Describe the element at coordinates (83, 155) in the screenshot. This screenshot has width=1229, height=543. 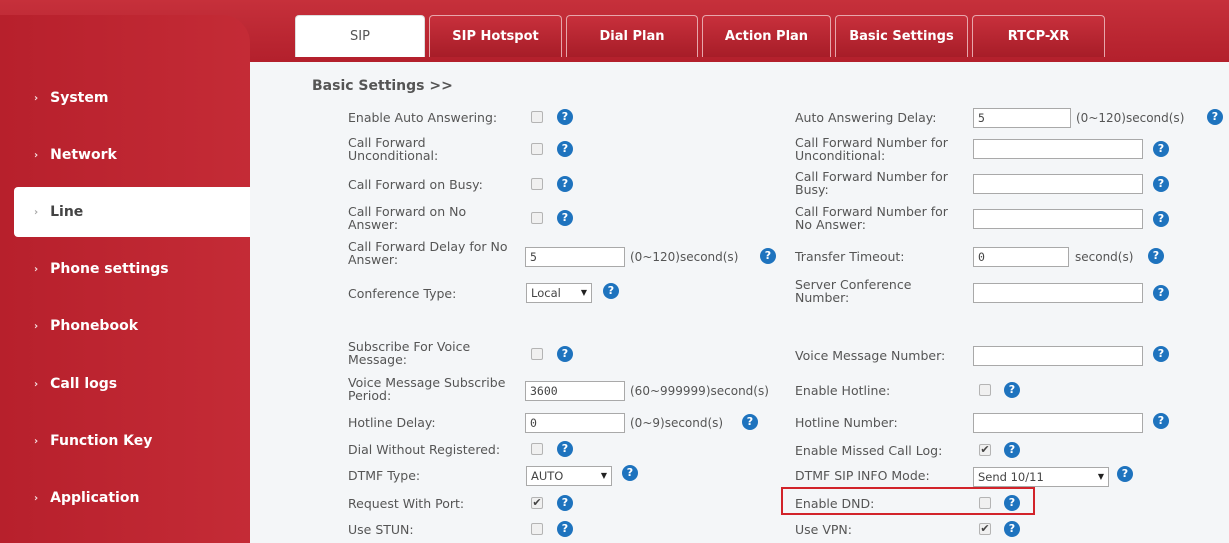
I see `sidebar-item-label: Network` at that location.